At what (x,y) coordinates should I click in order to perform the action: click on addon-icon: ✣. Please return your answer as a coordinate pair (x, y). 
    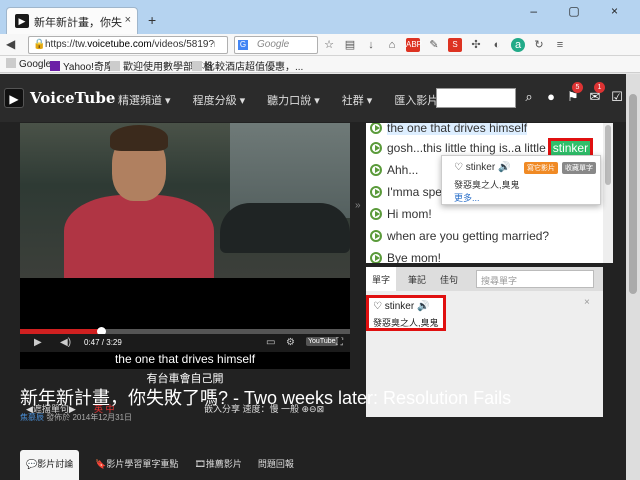
    Looking at the image, I should click on (476, 45).